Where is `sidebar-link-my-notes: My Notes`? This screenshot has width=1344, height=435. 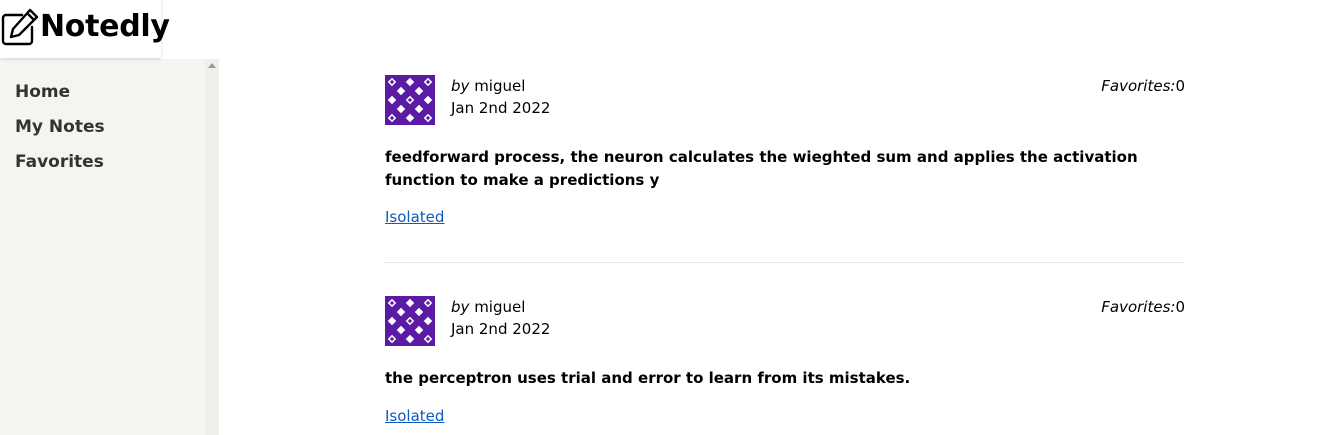 sidebar-link-my-notes: My Notes is located at coordinates (60, 127).